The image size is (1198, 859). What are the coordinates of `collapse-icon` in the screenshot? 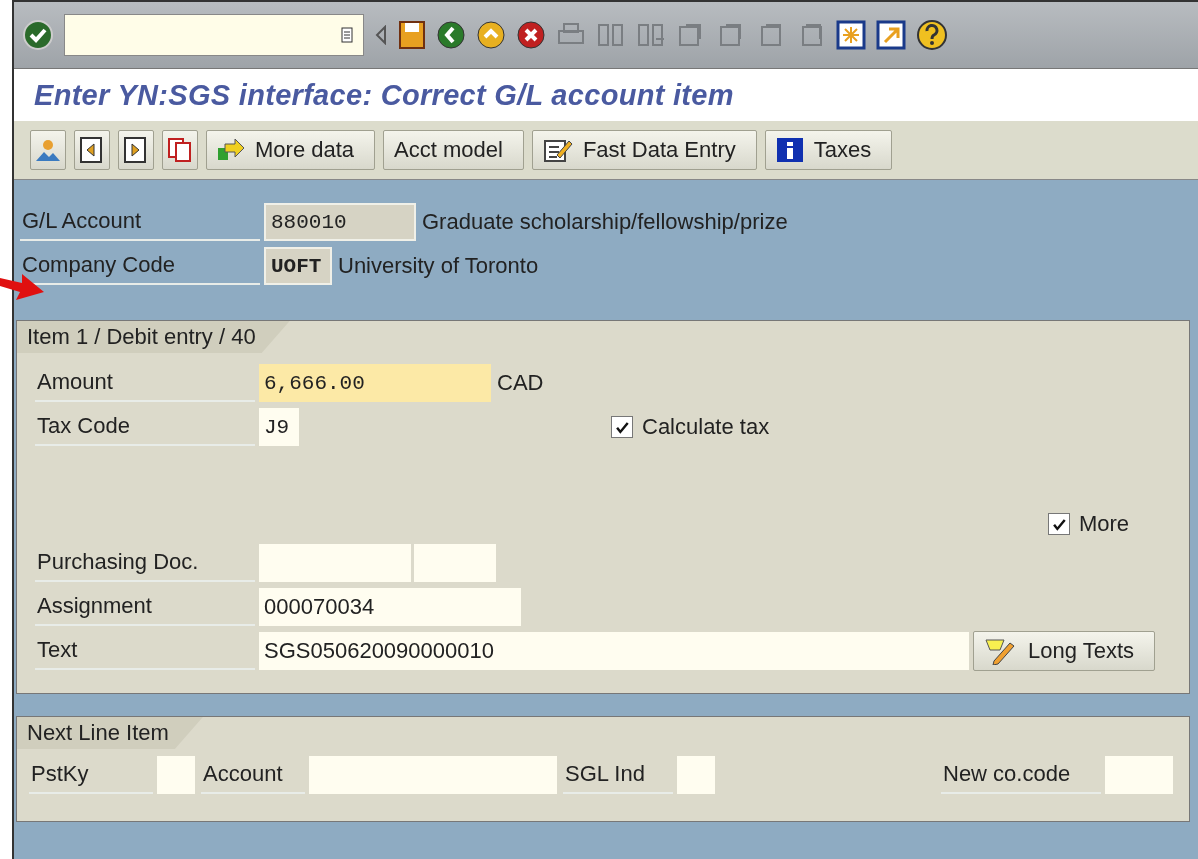 It's located at (381, 35).